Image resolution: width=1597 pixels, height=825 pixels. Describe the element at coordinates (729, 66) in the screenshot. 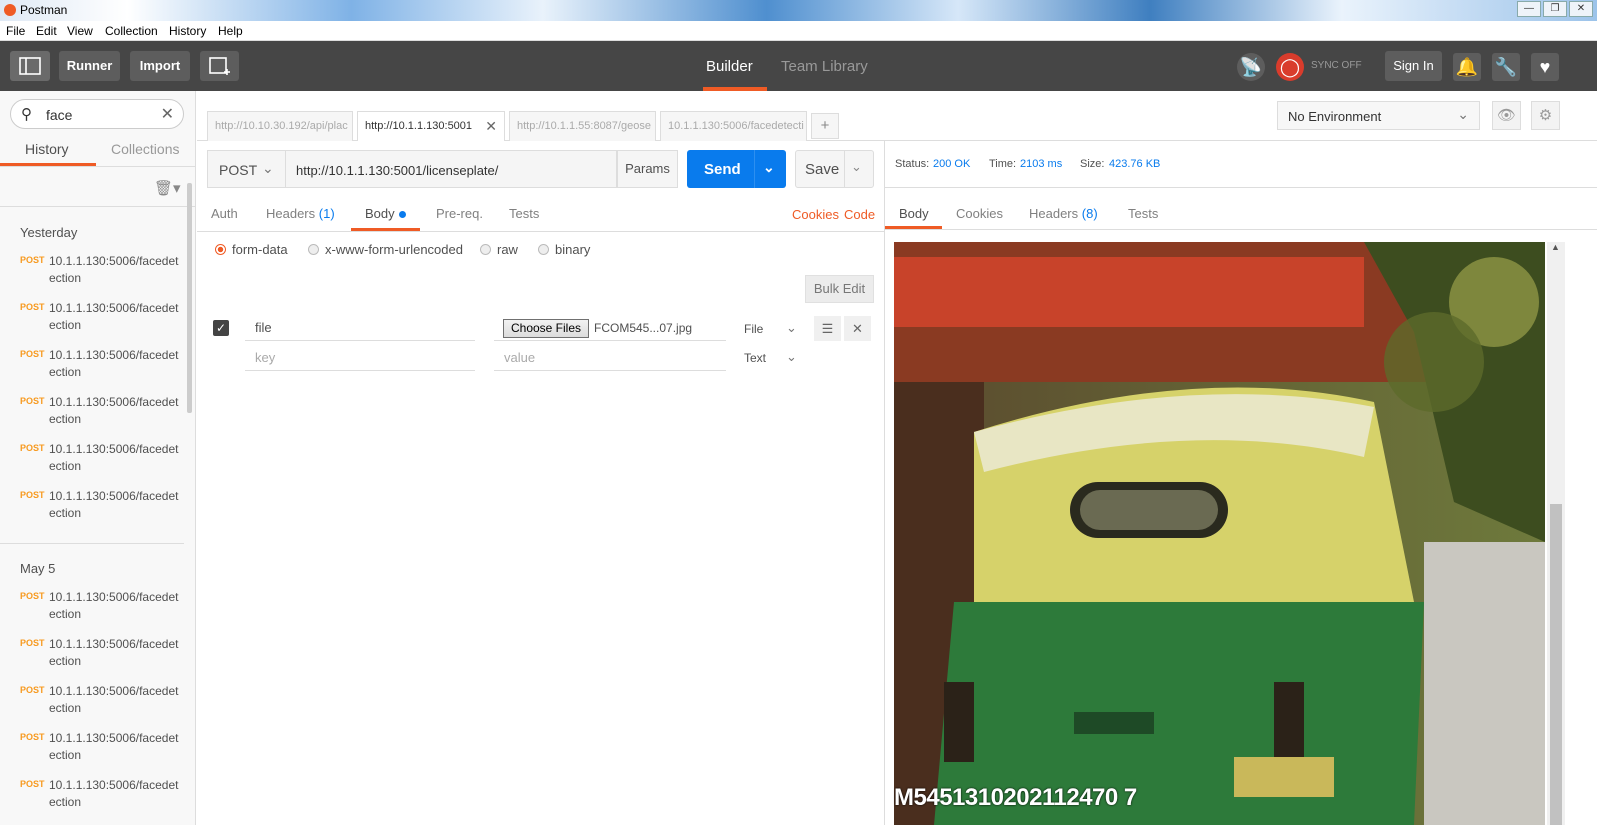

I see `builder-tab: Builder` at that location.